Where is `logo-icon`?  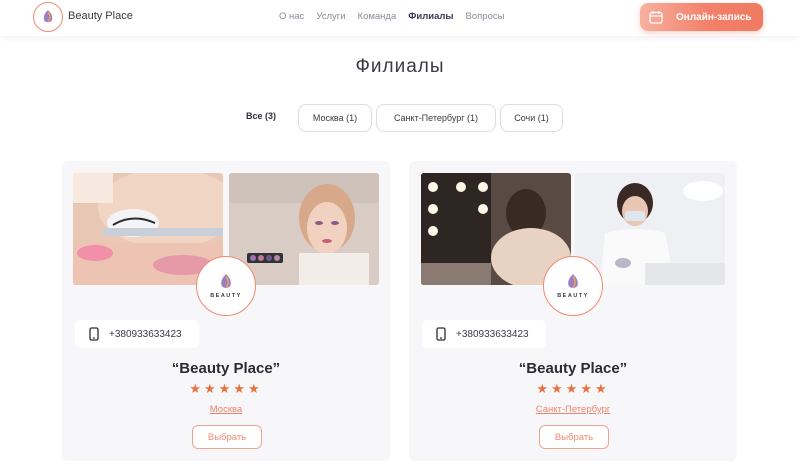 logo-icon is located at coordinates (48, 17).